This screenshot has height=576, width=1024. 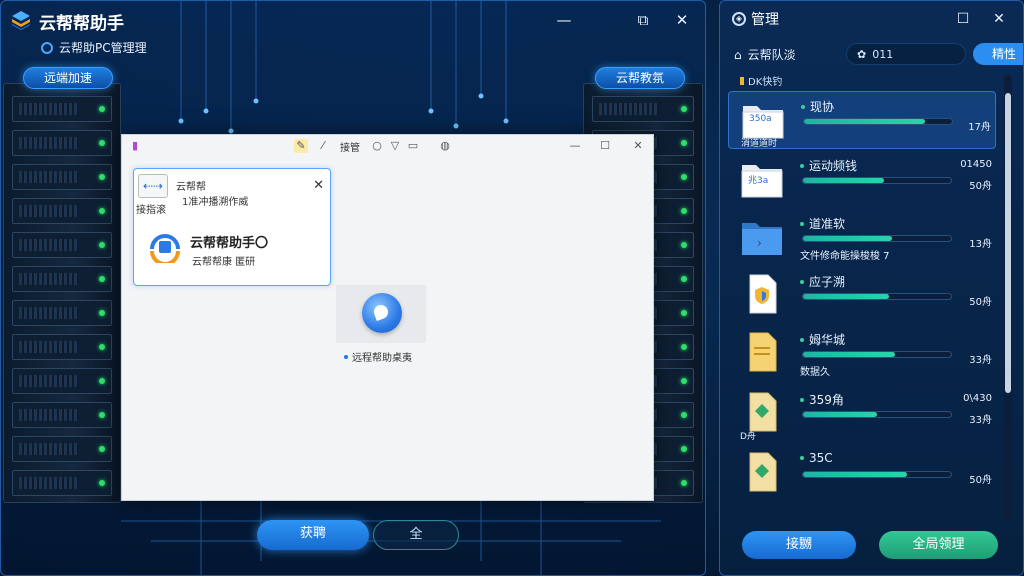 What do you see at coordinates (755, 19) in the screenshot?
I see `panel-title: ◈ 管理` at bounding box center [755, 19].